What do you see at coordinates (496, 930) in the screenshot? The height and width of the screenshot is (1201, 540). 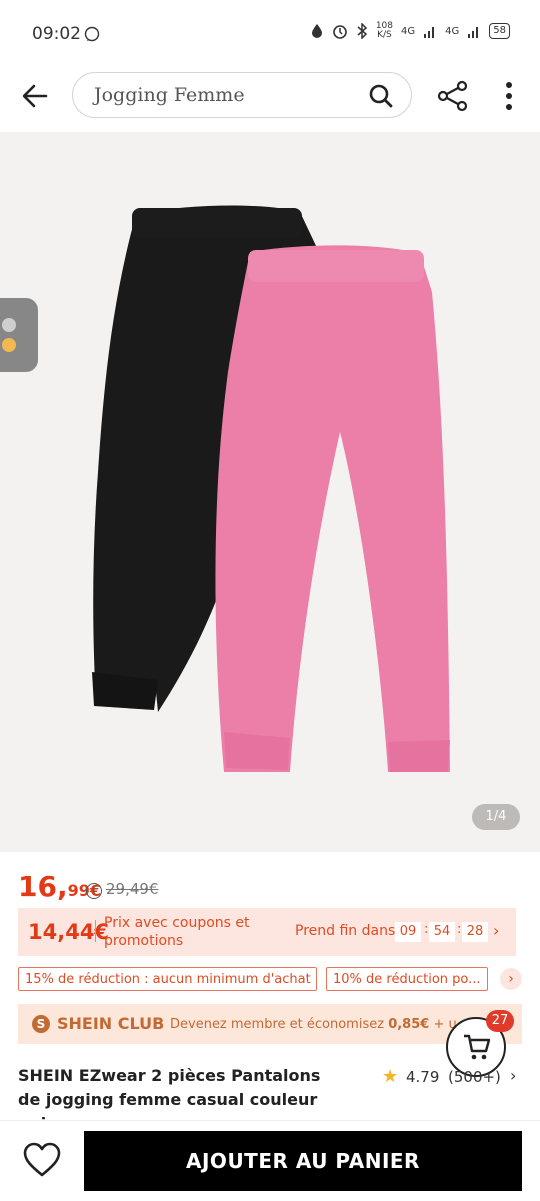 I see `chevron-right-icon: ›` at bounding box center [496, 930].